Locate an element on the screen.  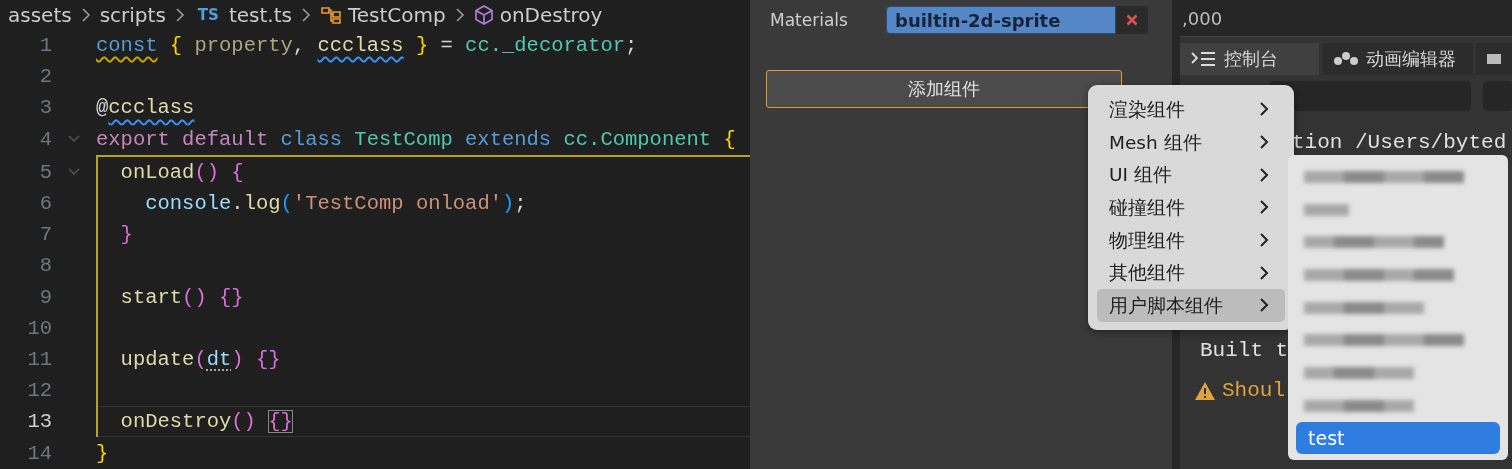
line-number: 1 is located at coordinates (45, 46).